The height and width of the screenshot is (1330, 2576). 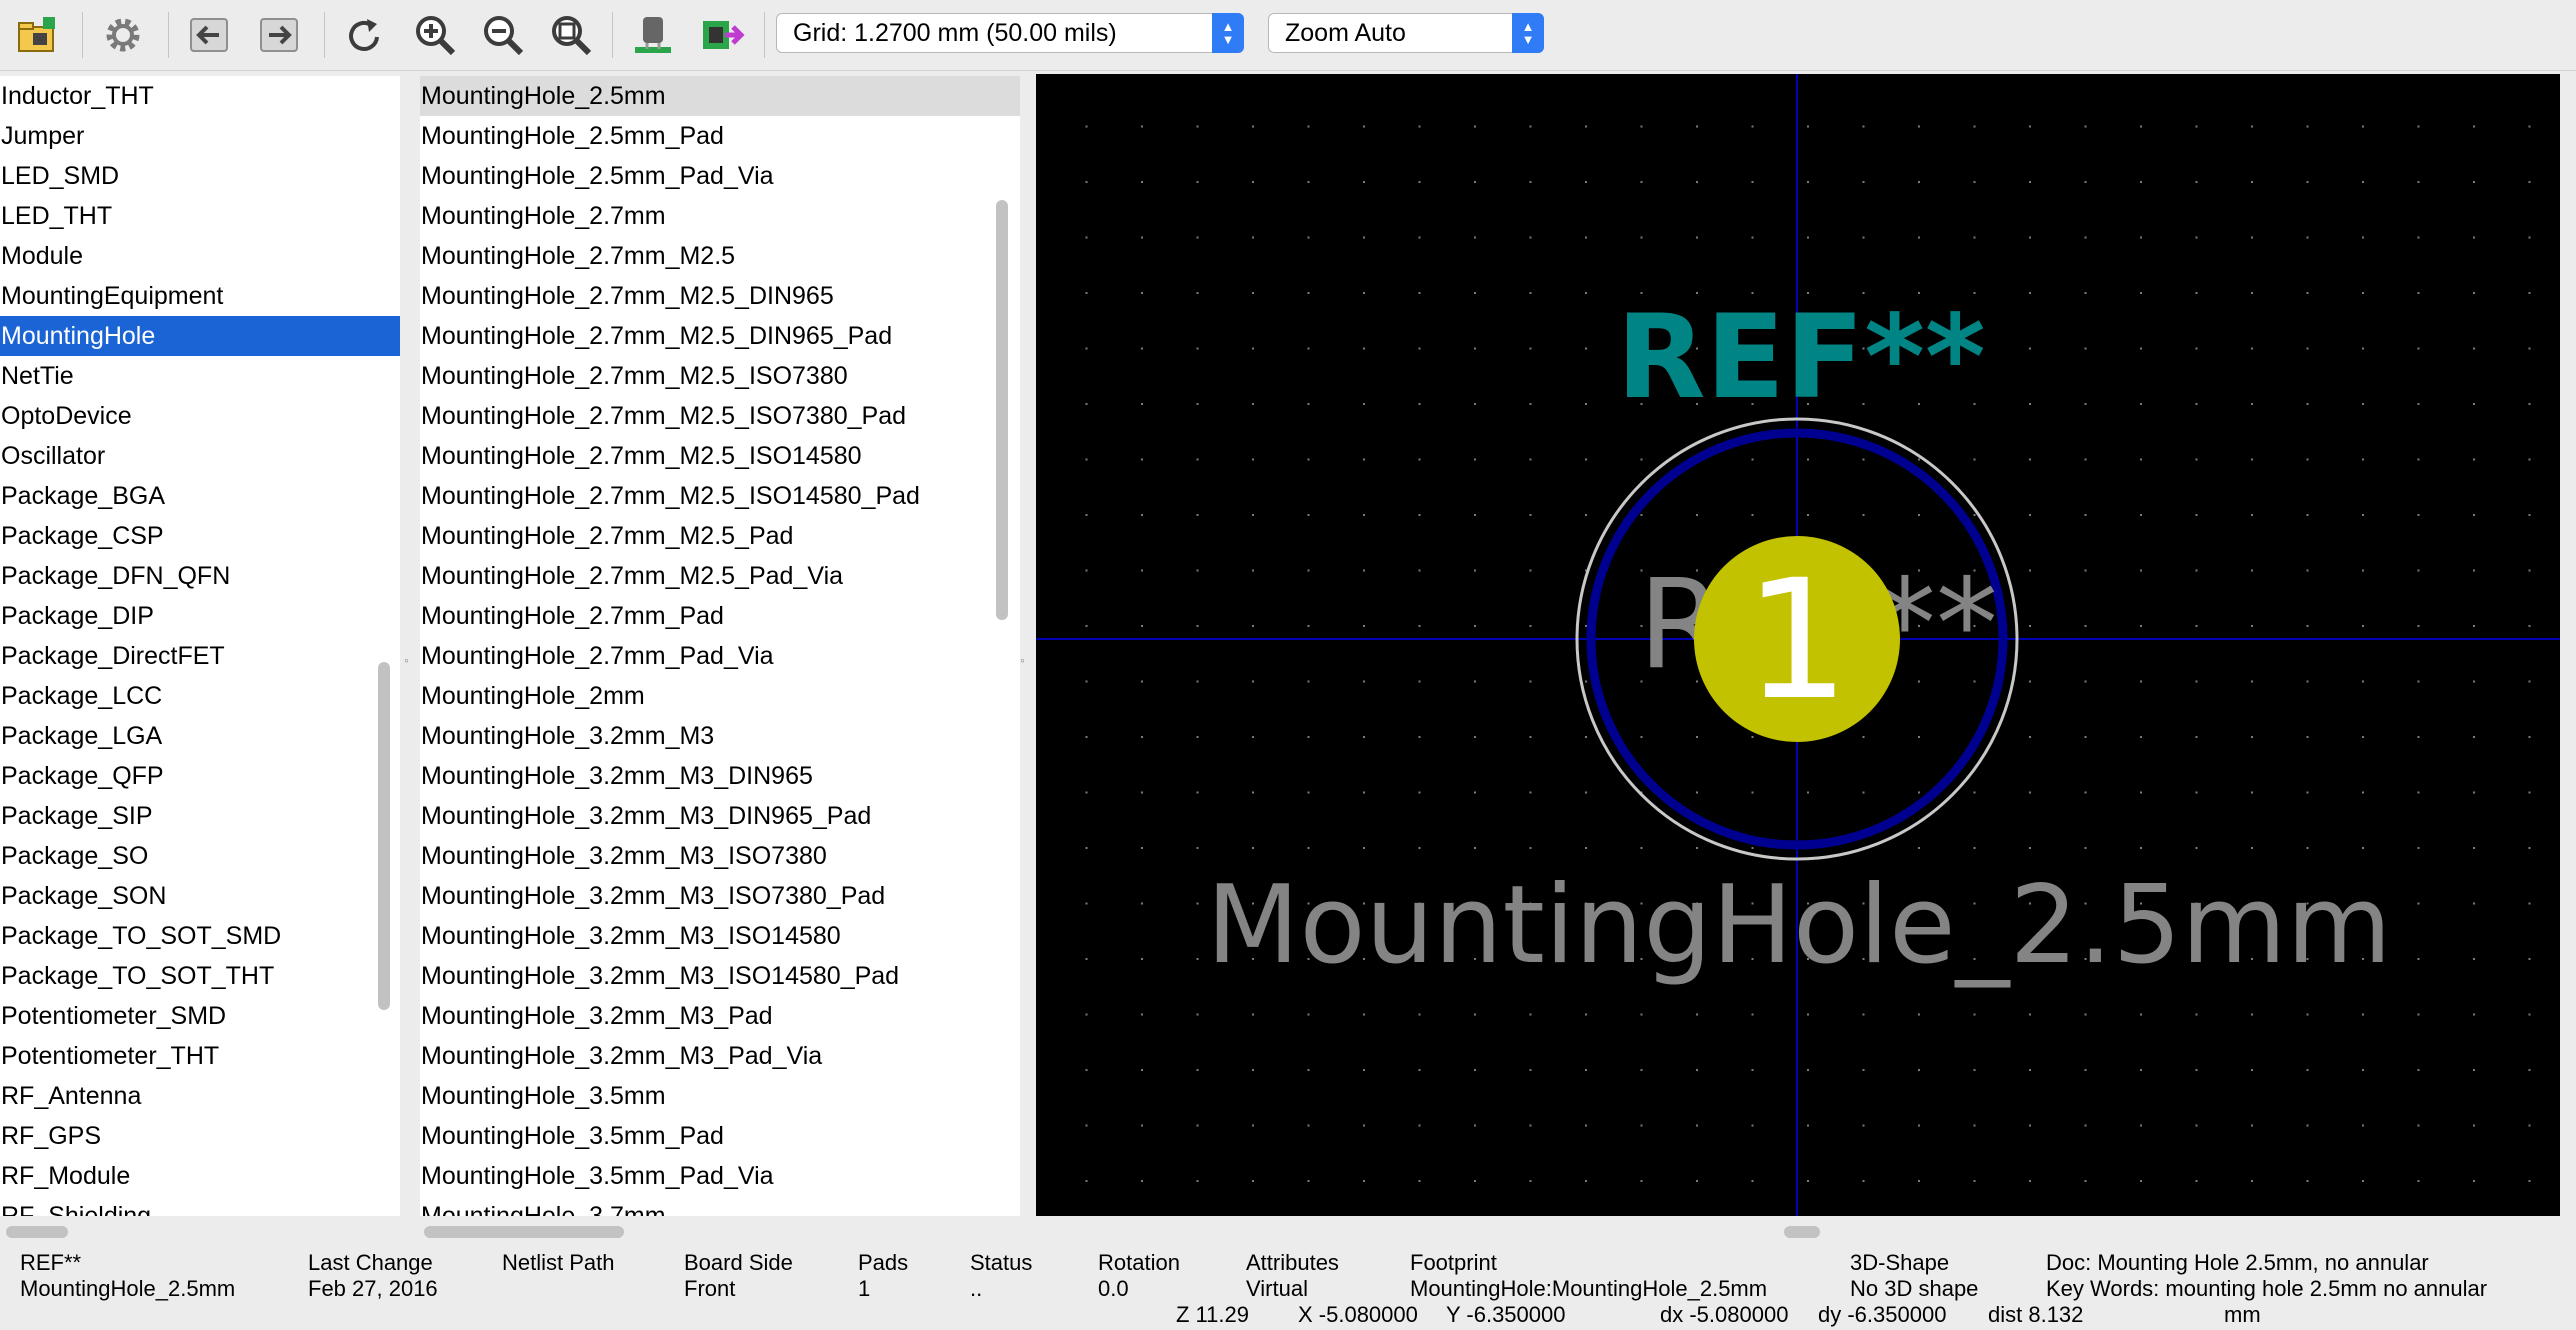 I want to click on footprint-list-item: MountingHole_3.2mm_M3_ISO7380_Pad, so click(x=720, y=896).